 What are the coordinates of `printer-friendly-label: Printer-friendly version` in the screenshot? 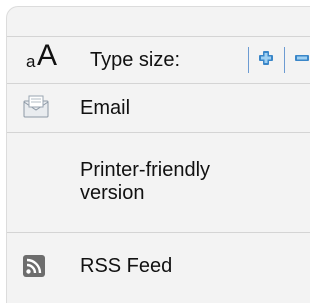 It's located at (175, 182).